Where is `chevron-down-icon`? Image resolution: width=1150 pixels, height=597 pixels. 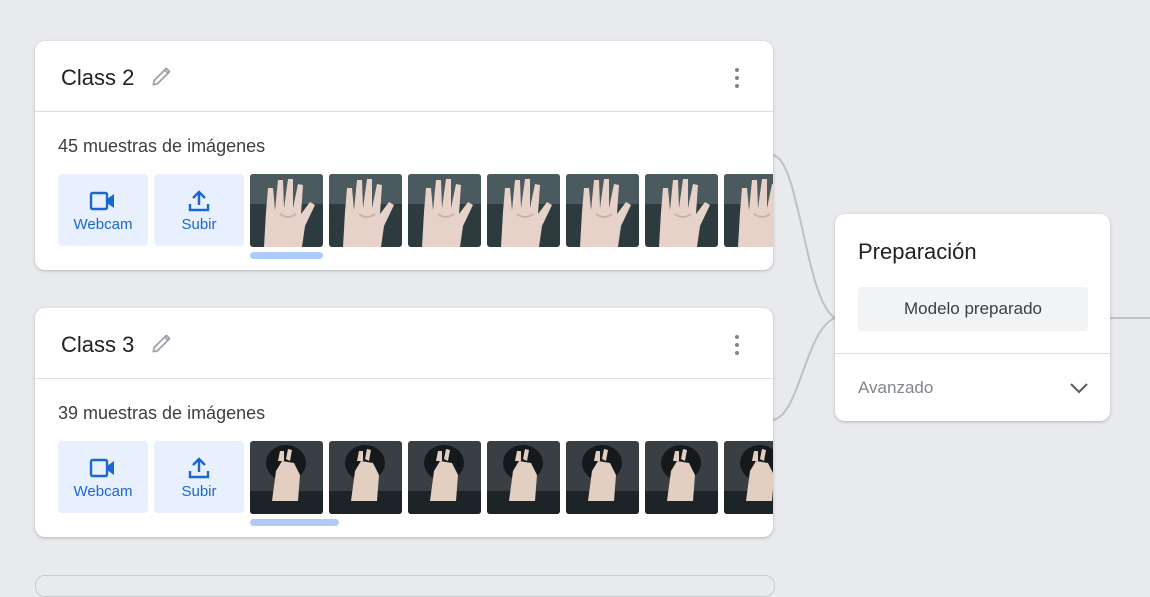 chevron-down-icon is located at coordinates (1079, 388).